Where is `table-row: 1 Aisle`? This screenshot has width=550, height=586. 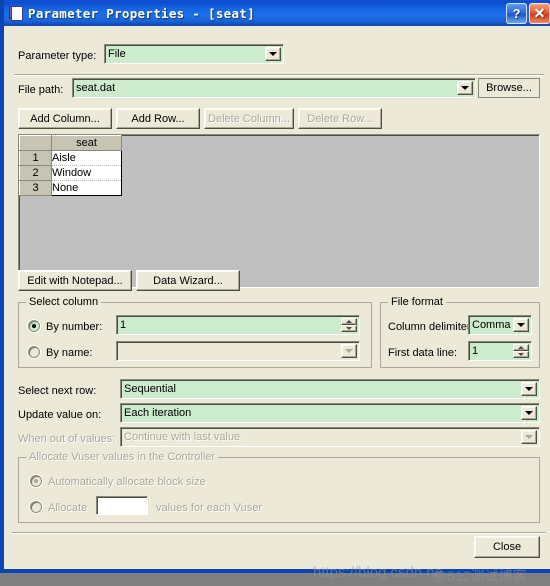
table-row: 1 Aisle is located at coordinates (70, 158).